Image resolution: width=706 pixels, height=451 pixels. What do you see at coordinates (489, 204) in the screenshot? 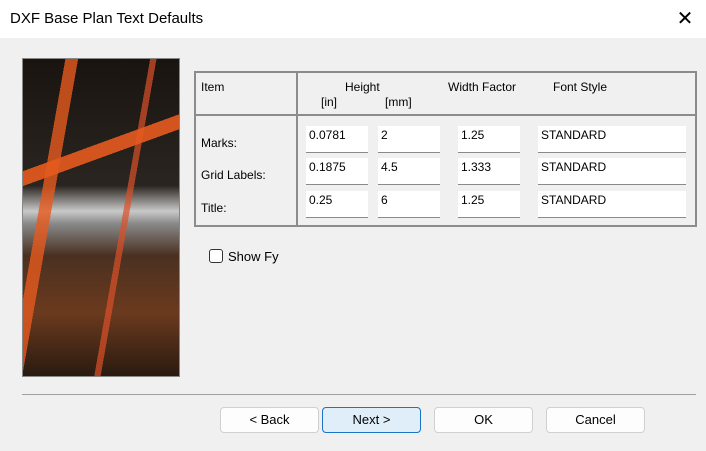
I see `title-width-factor-input` at bounding box center [489, 204].